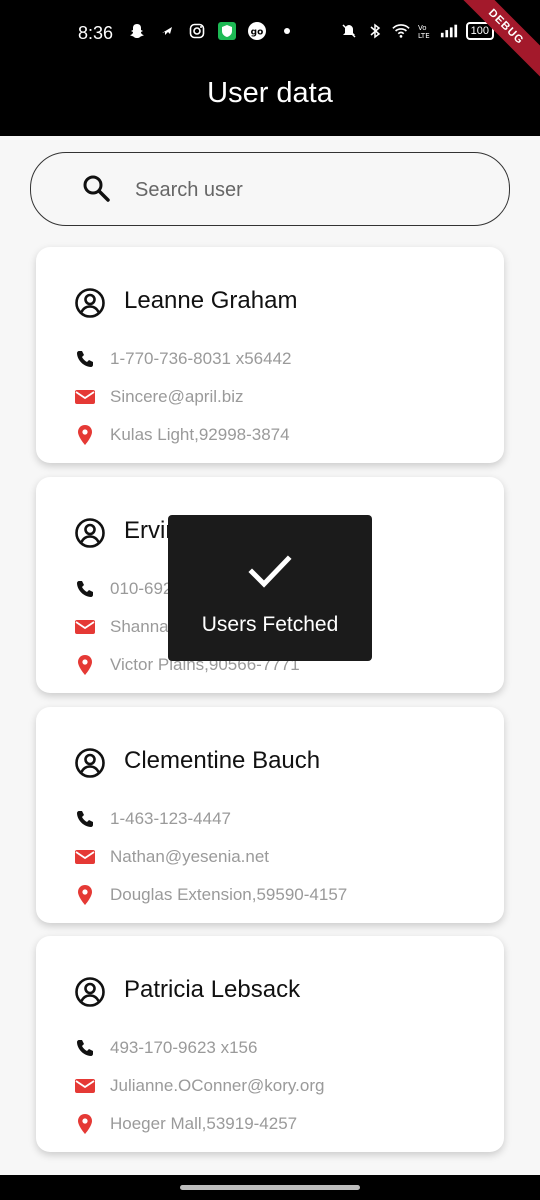 This screenshot has height=1200, width=540. What do you see at coordinates (184, 1047) in the screenshot?
I see `user-phone: 493-170-9623 x156` at bounding box center [184, 1047].